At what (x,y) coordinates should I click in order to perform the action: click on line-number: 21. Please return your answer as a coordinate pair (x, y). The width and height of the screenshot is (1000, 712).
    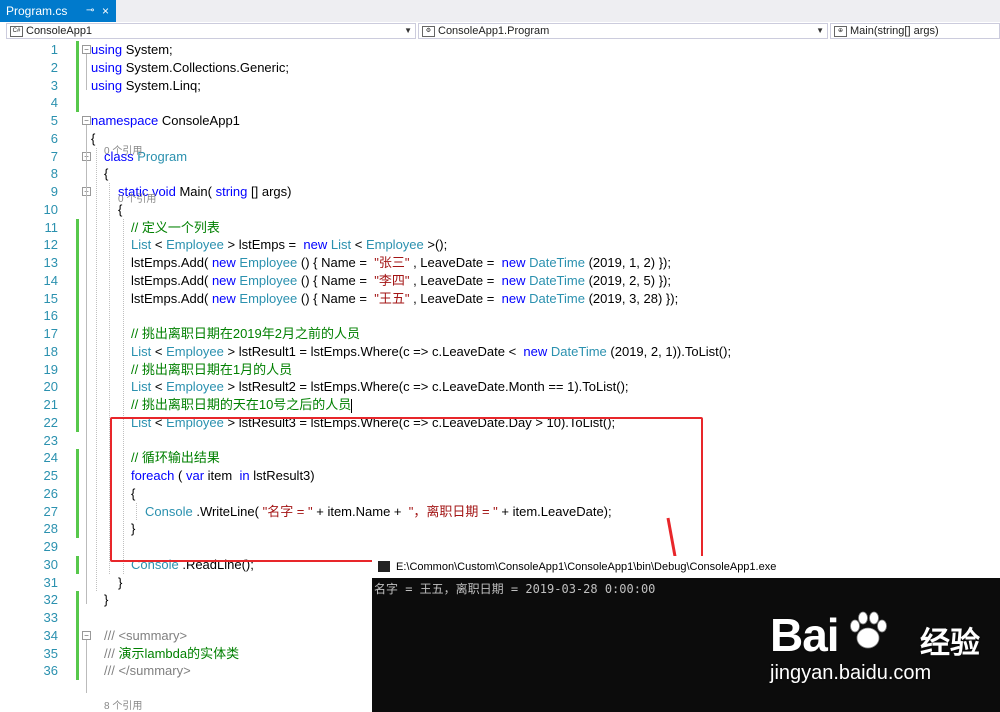
    Looking at the image, I should click on (50, 404).